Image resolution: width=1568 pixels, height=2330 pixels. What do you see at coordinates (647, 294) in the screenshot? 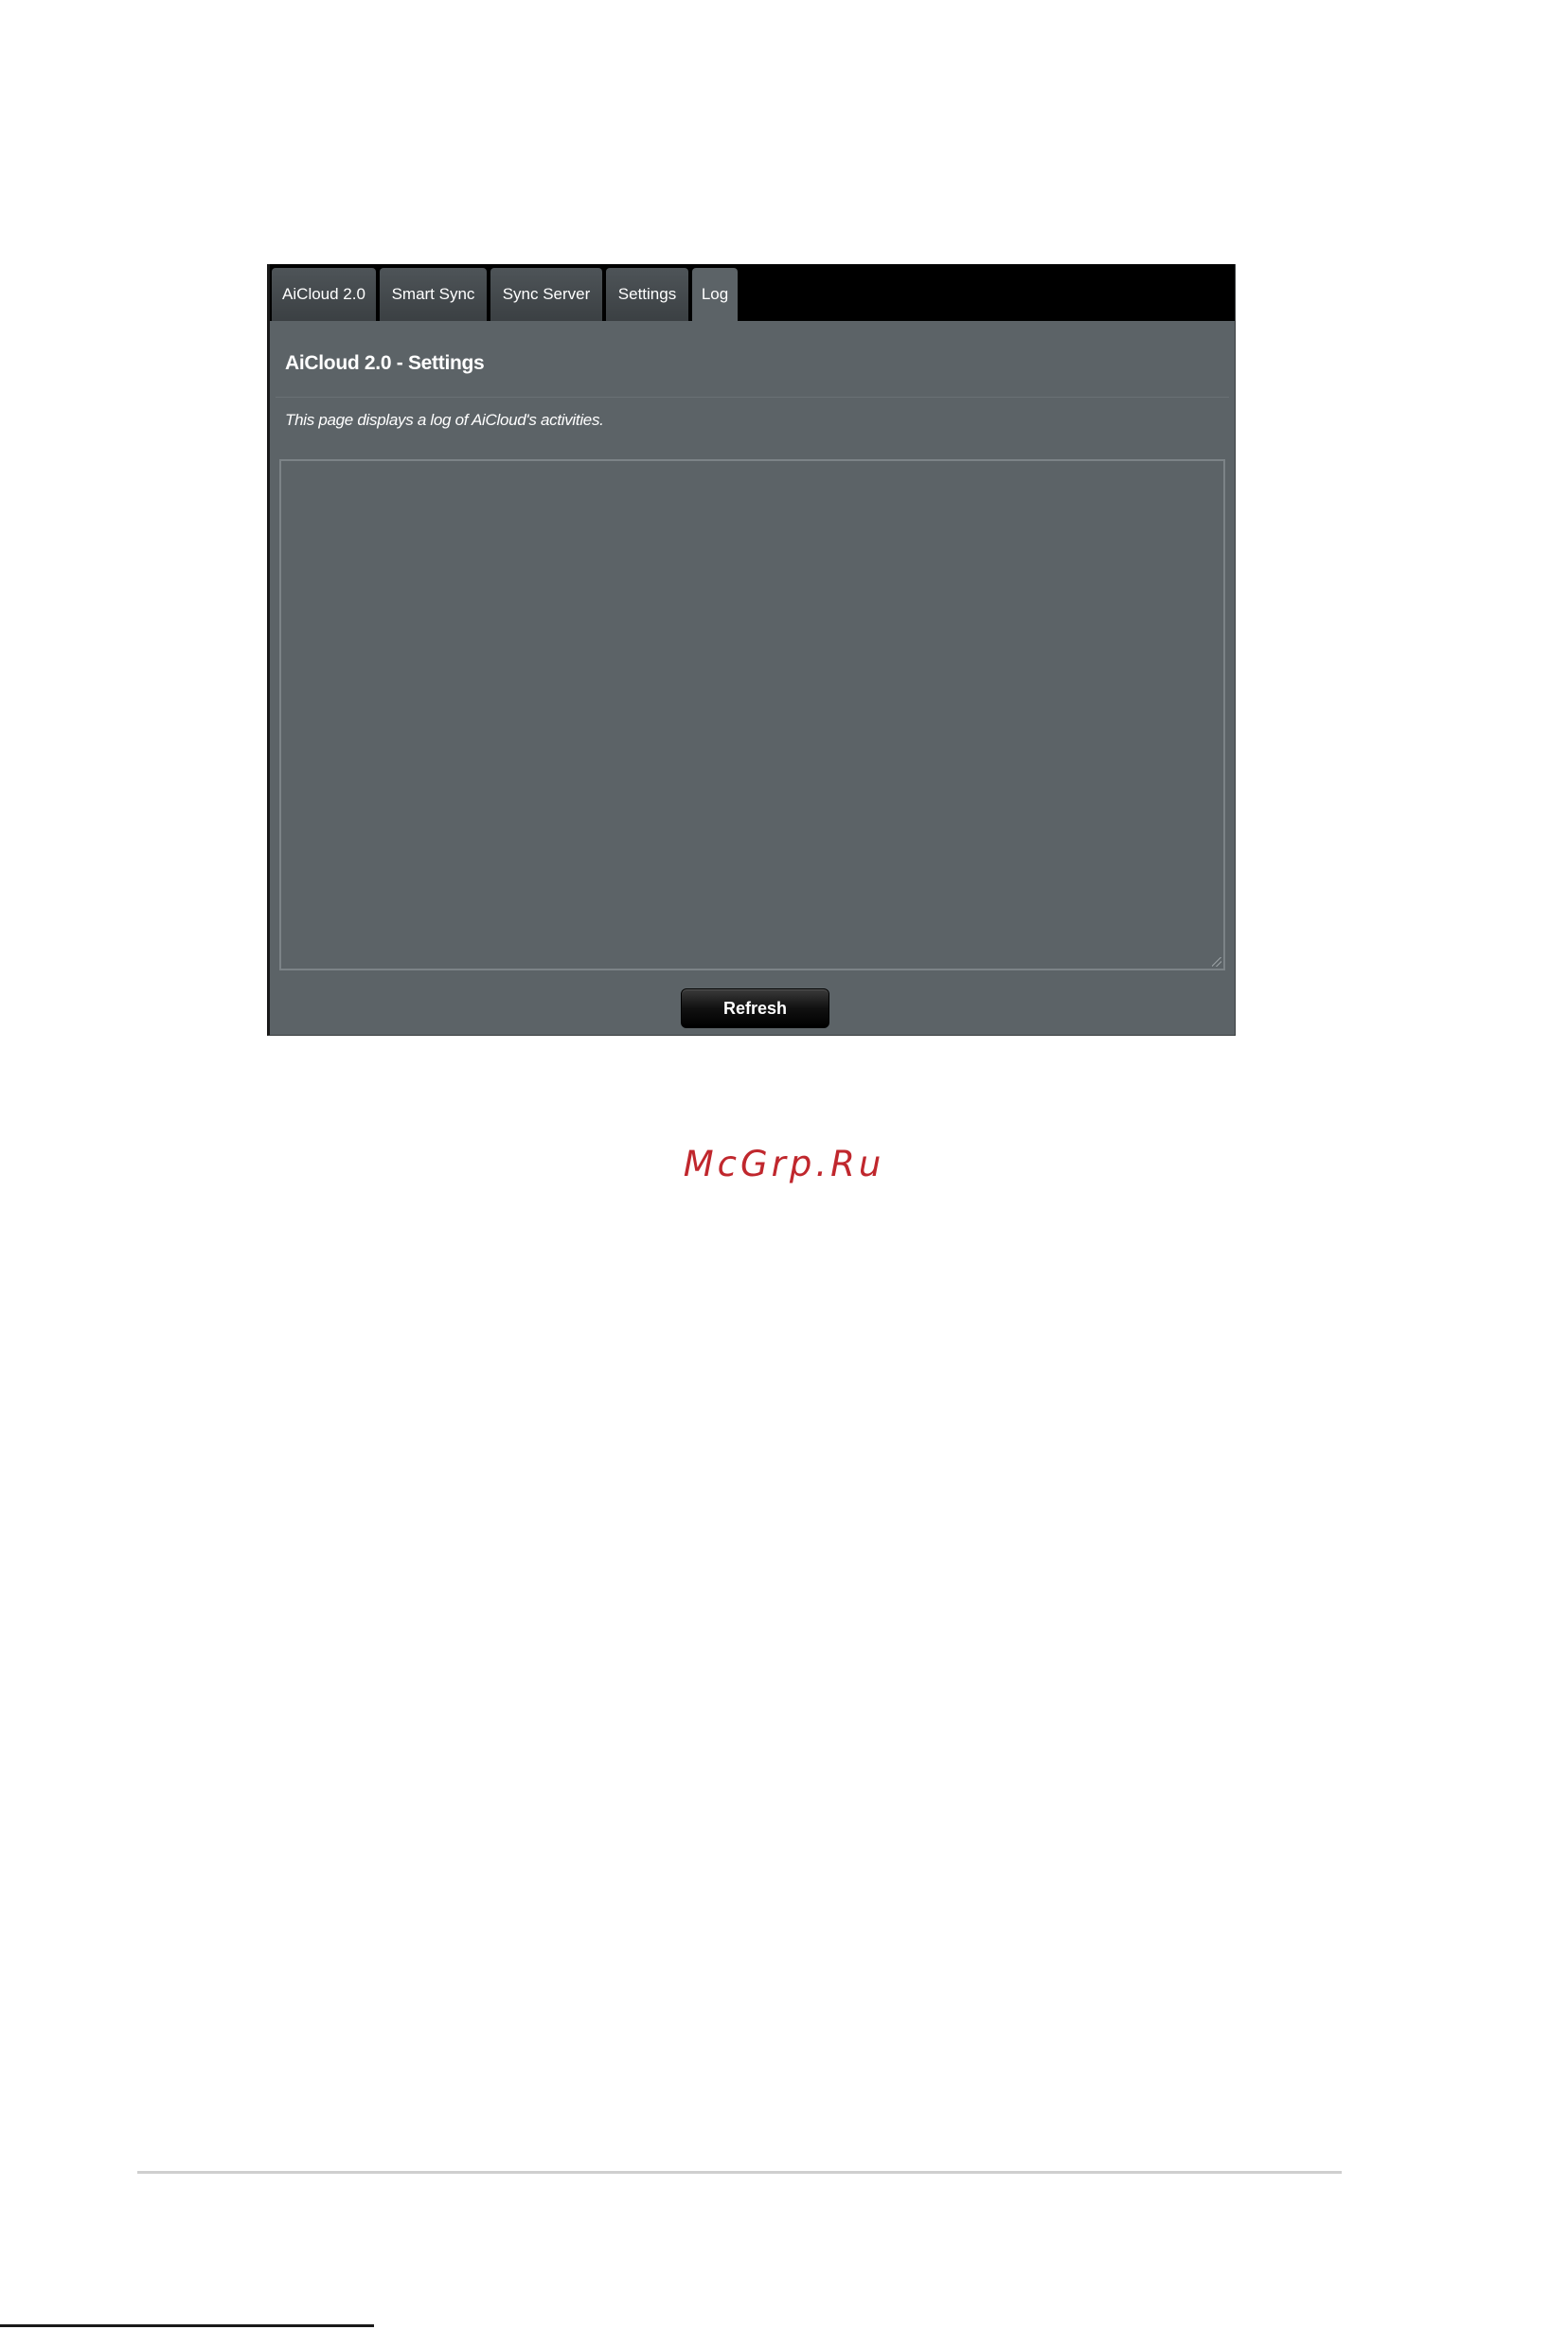
I see `tab-settings: Settings` at bounding box center [647, 294].